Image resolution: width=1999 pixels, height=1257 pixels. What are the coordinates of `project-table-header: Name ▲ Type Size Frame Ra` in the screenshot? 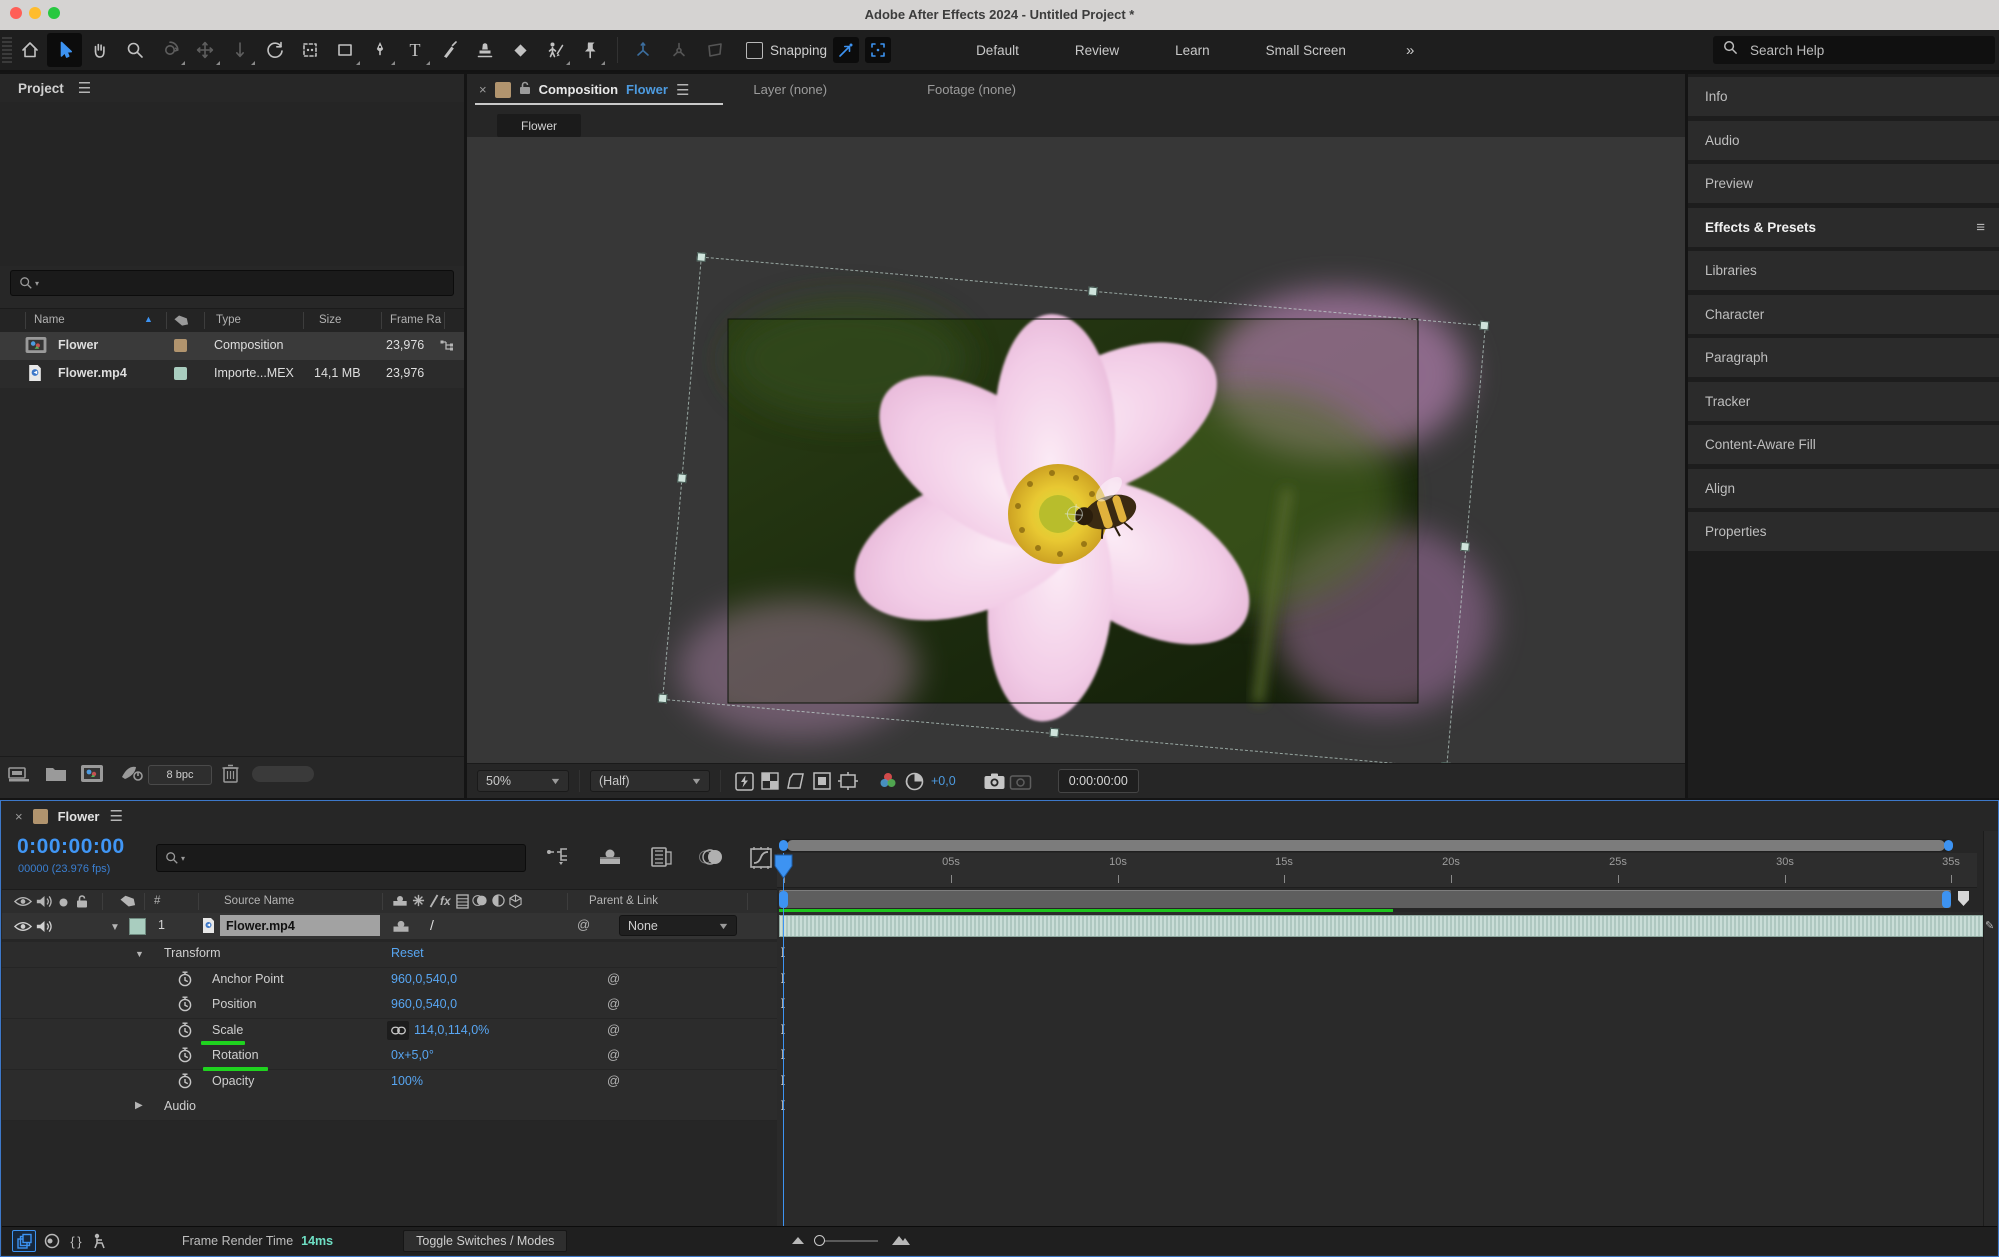 It's located at (232, 321).